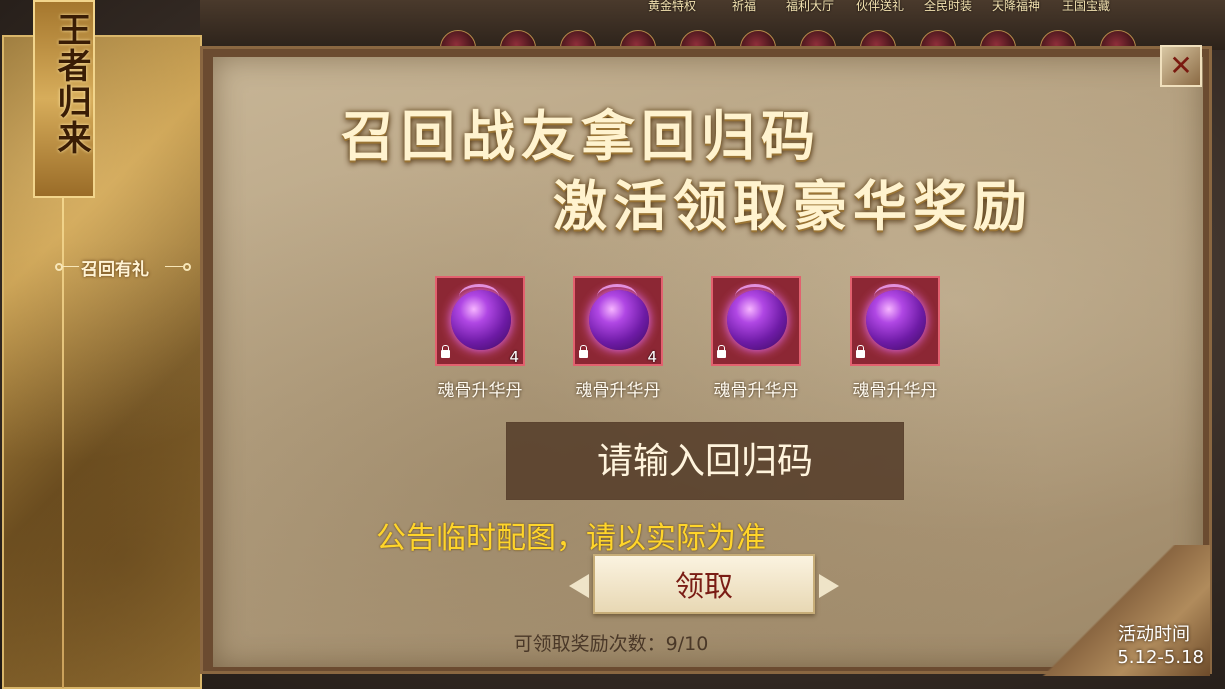 The width and height of the screenshot is (1225, 689). I want to click on activity-time-label: 活动时间, so click(1154, 634).